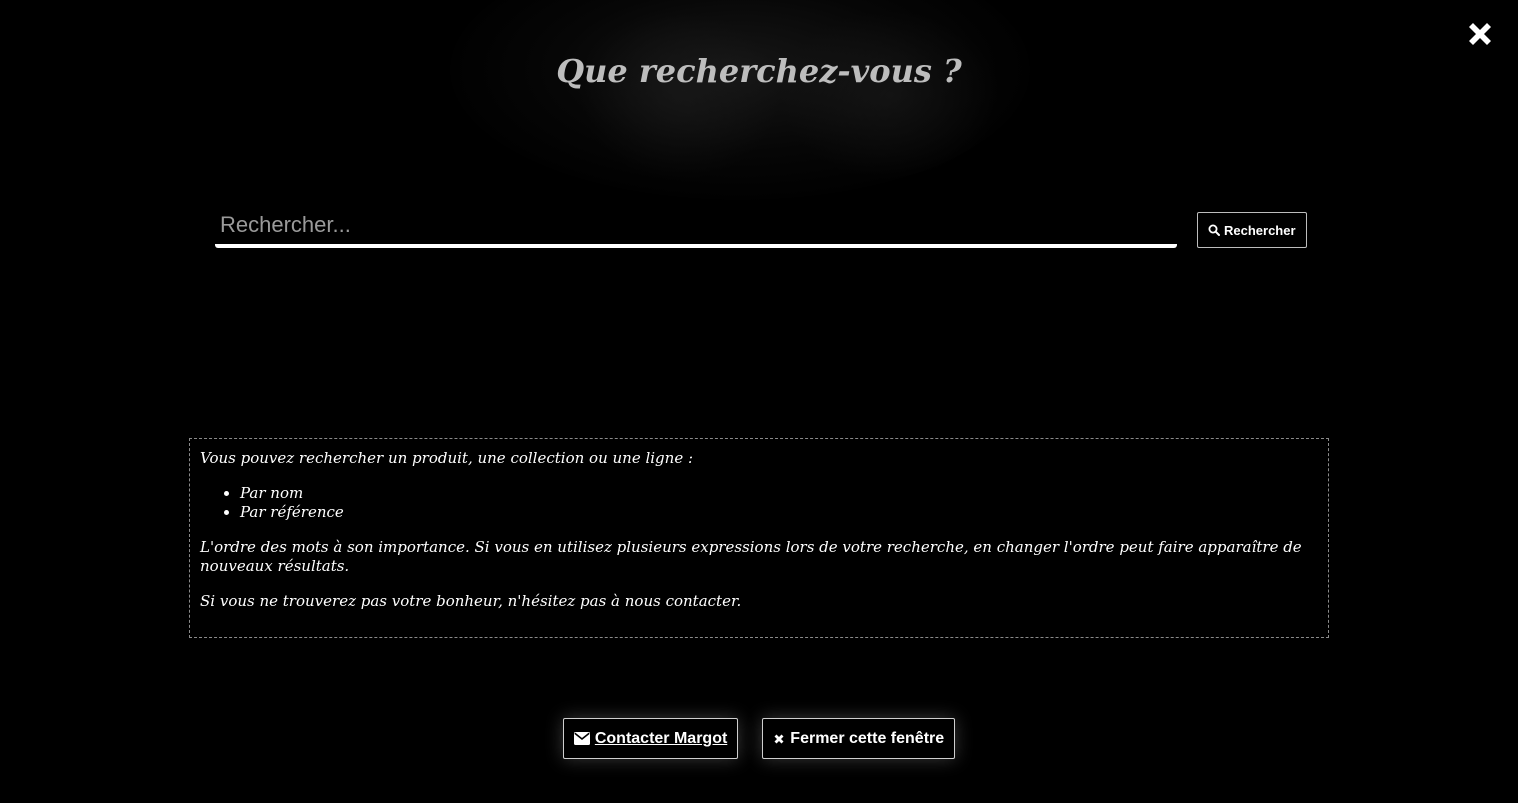  Describe the element at coordinates (759, 71) in the screenshot. I see `modal-title: Que recherchez-vous ?` at that location.